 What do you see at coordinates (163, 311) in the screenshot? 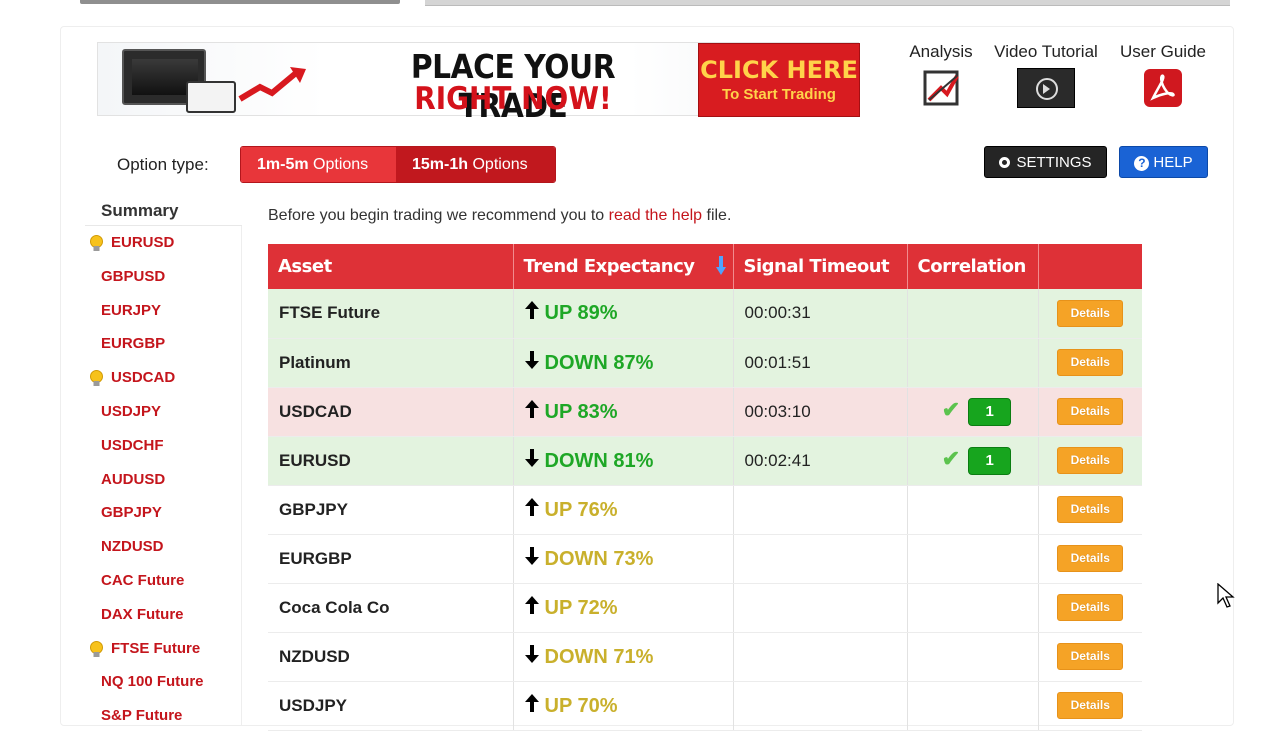
I see `sidebar-item: EURJPY` at bounding box center [163, 311].